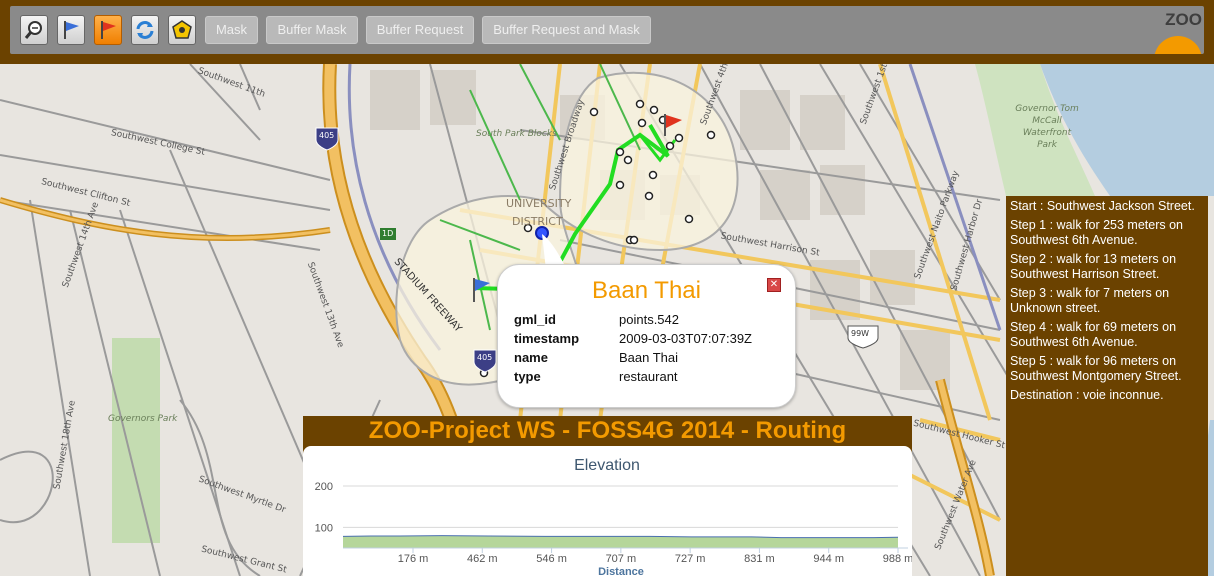 This screenshot has width=1214, height=576. I want to click on attribute-key: gml_id, so click(535, 319).